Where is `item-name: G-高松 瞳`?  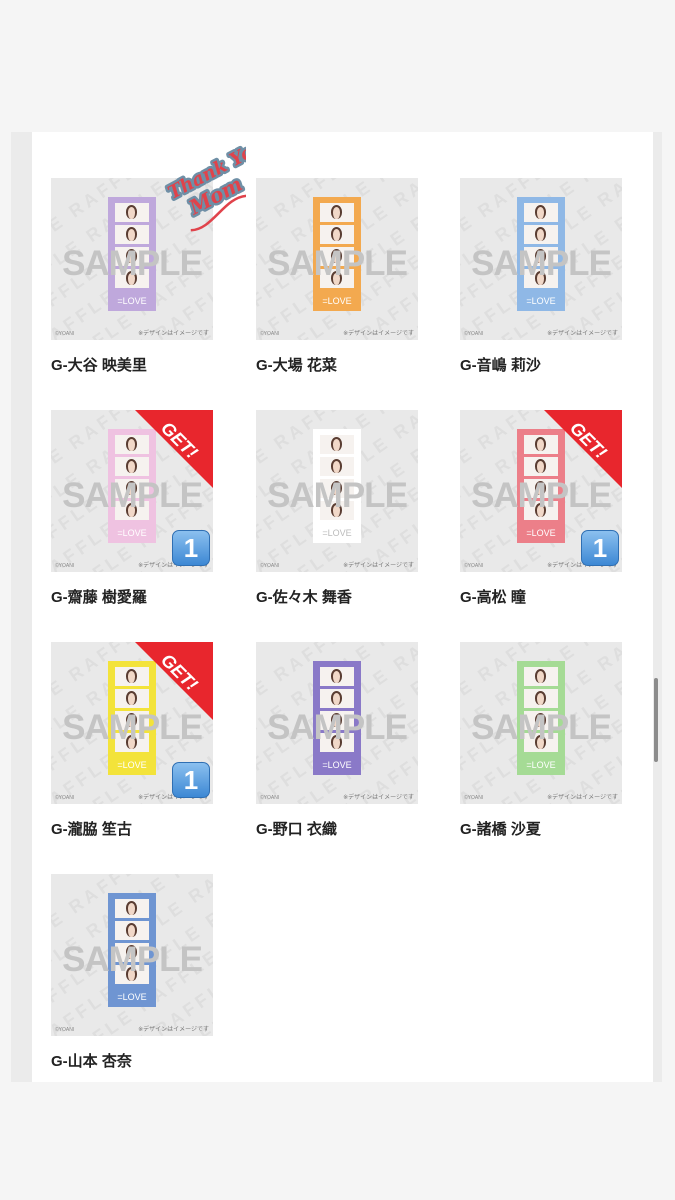 item-name: G-高松 瞳 is located at coordinates (493, 597).